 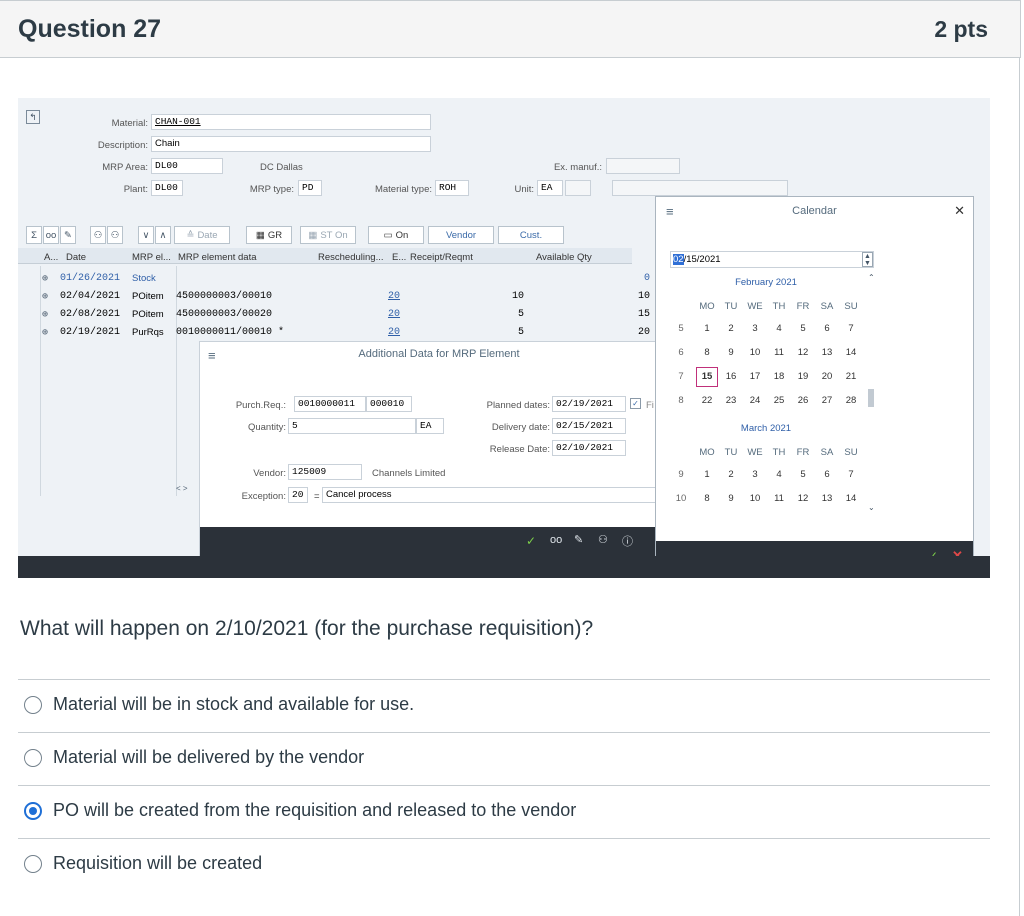 What do you see at coordinates (328, 235) in the screenshot?
I see `st-on-button: ▦ ST On` at bounding box center [328, 235].